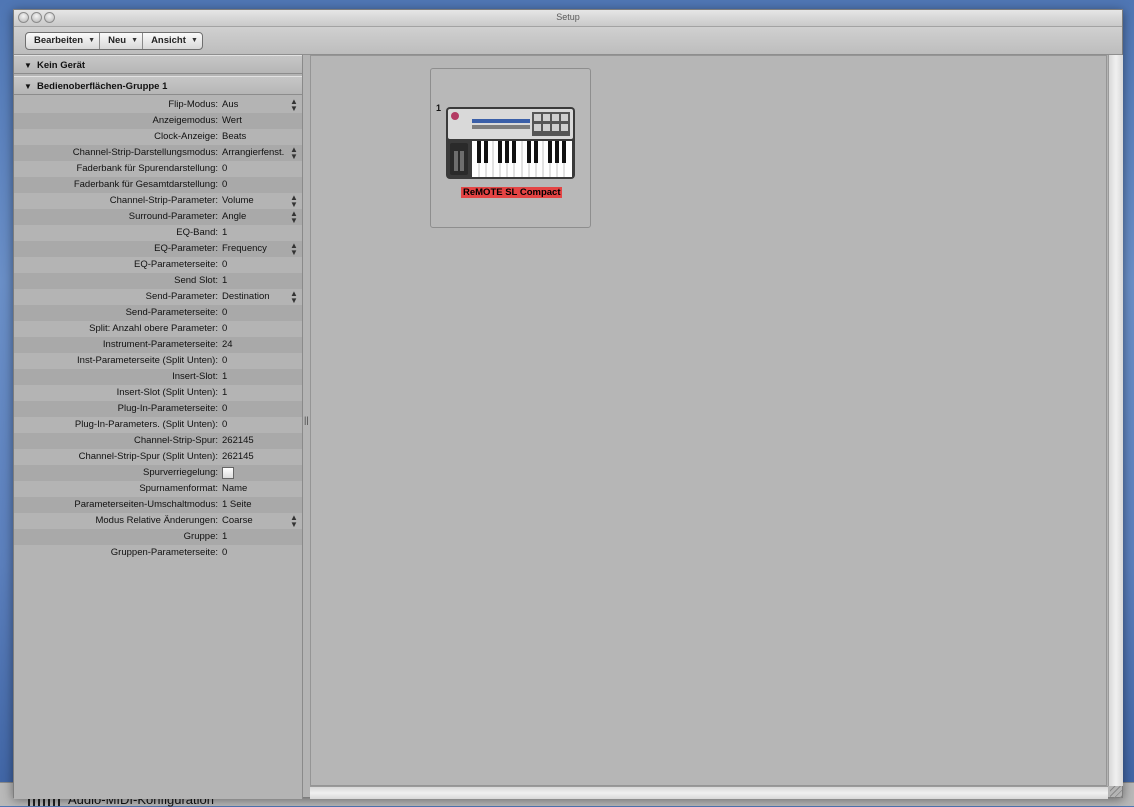  I want to click on parameter-label: Gruppe:, so click(200, 536).